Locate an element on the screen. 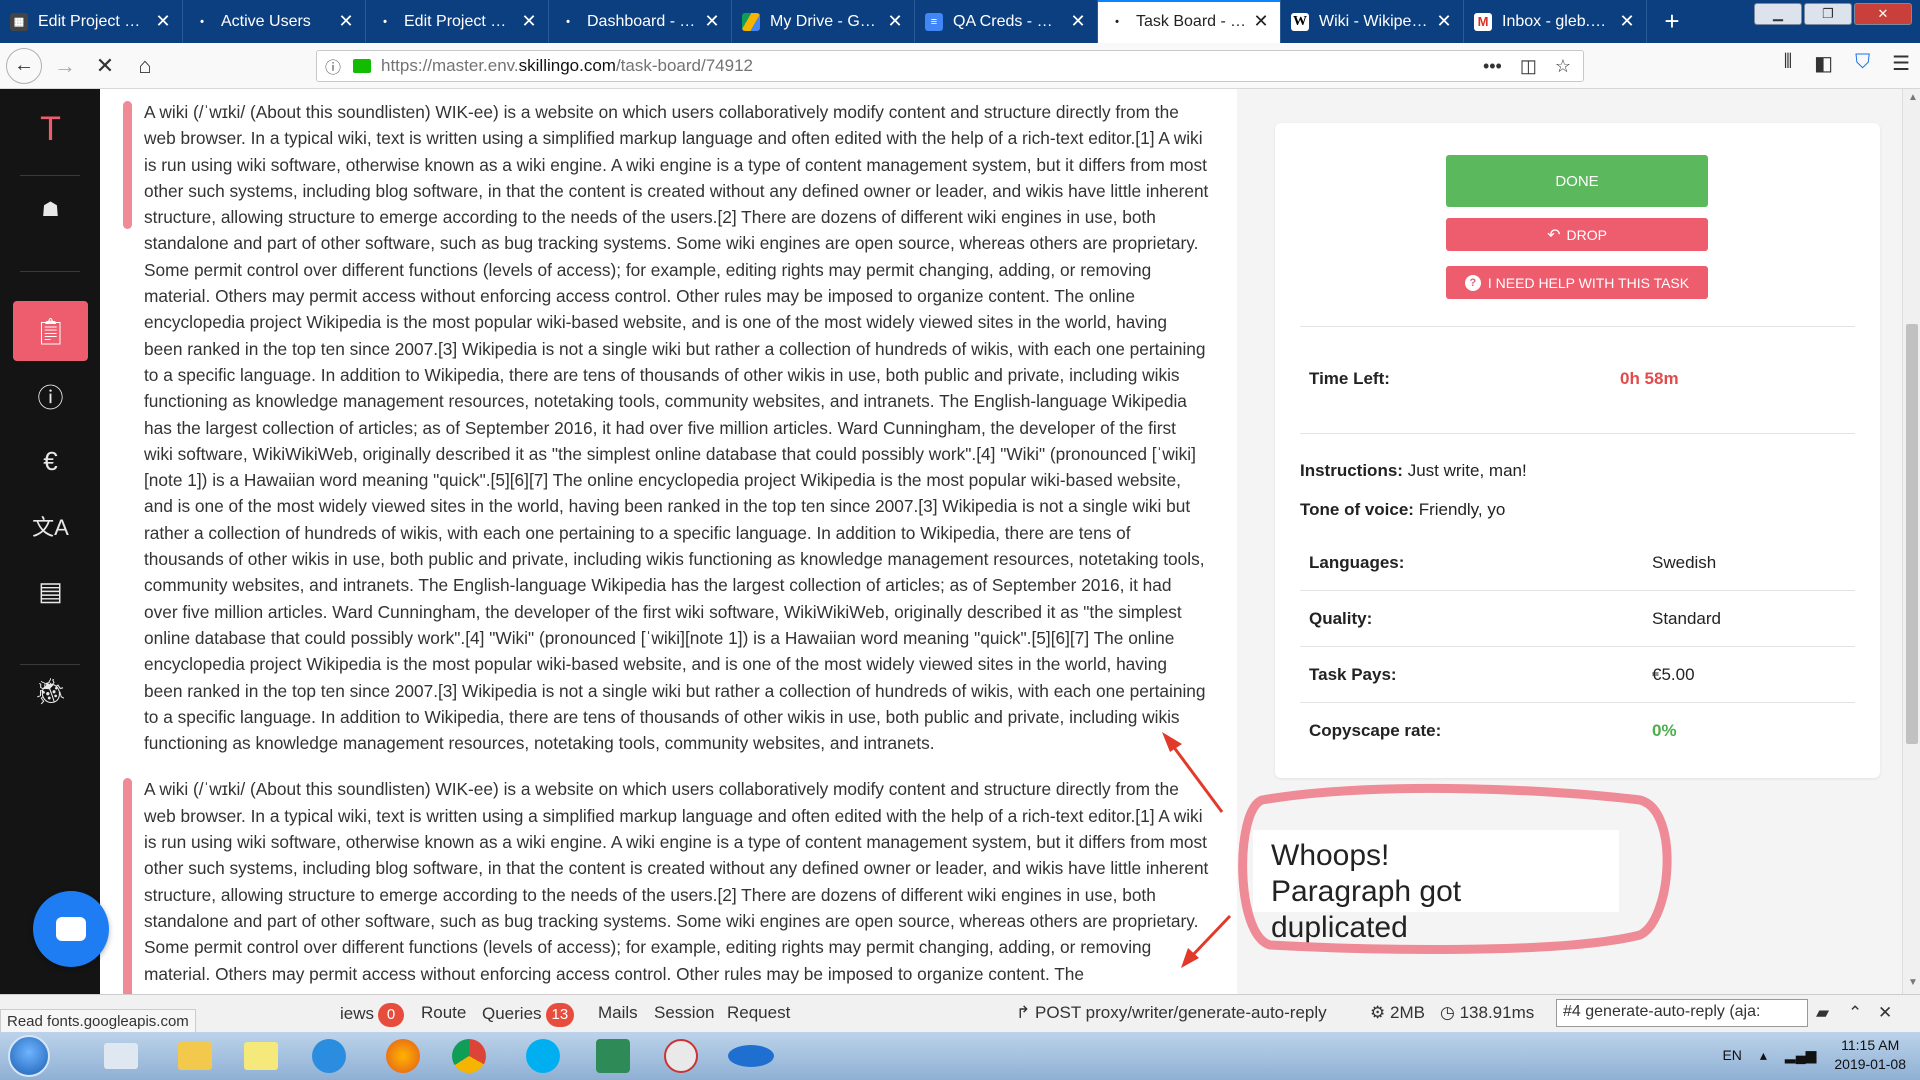 This screenshot has height=1080, width=1920. lock-icon is located at coordinates (362, 66).